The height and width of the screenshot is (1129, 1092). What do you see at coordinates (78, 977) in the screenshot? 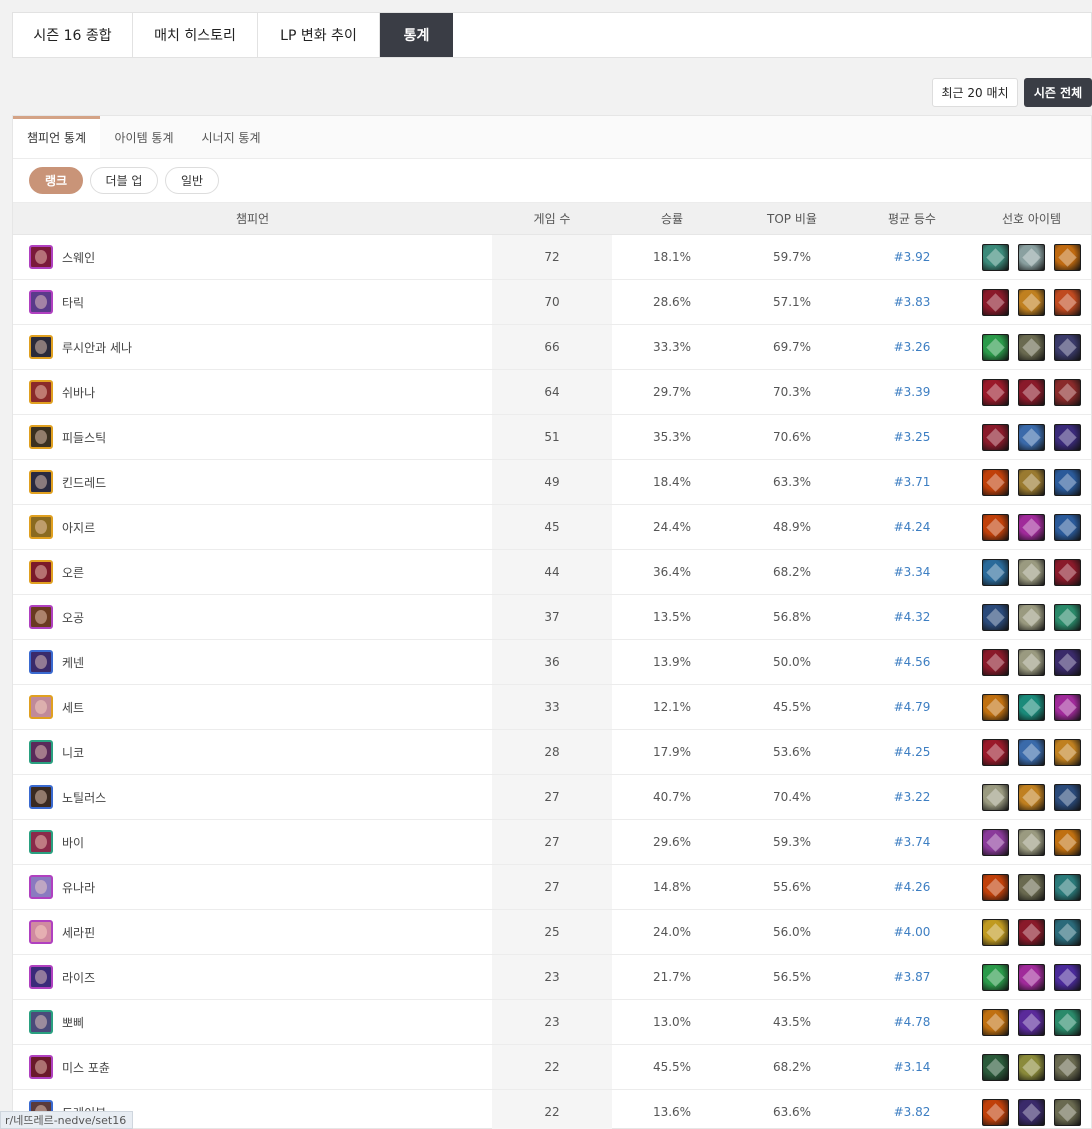
I see `champion-name: 라이즈` at bounding box center [78, 977].